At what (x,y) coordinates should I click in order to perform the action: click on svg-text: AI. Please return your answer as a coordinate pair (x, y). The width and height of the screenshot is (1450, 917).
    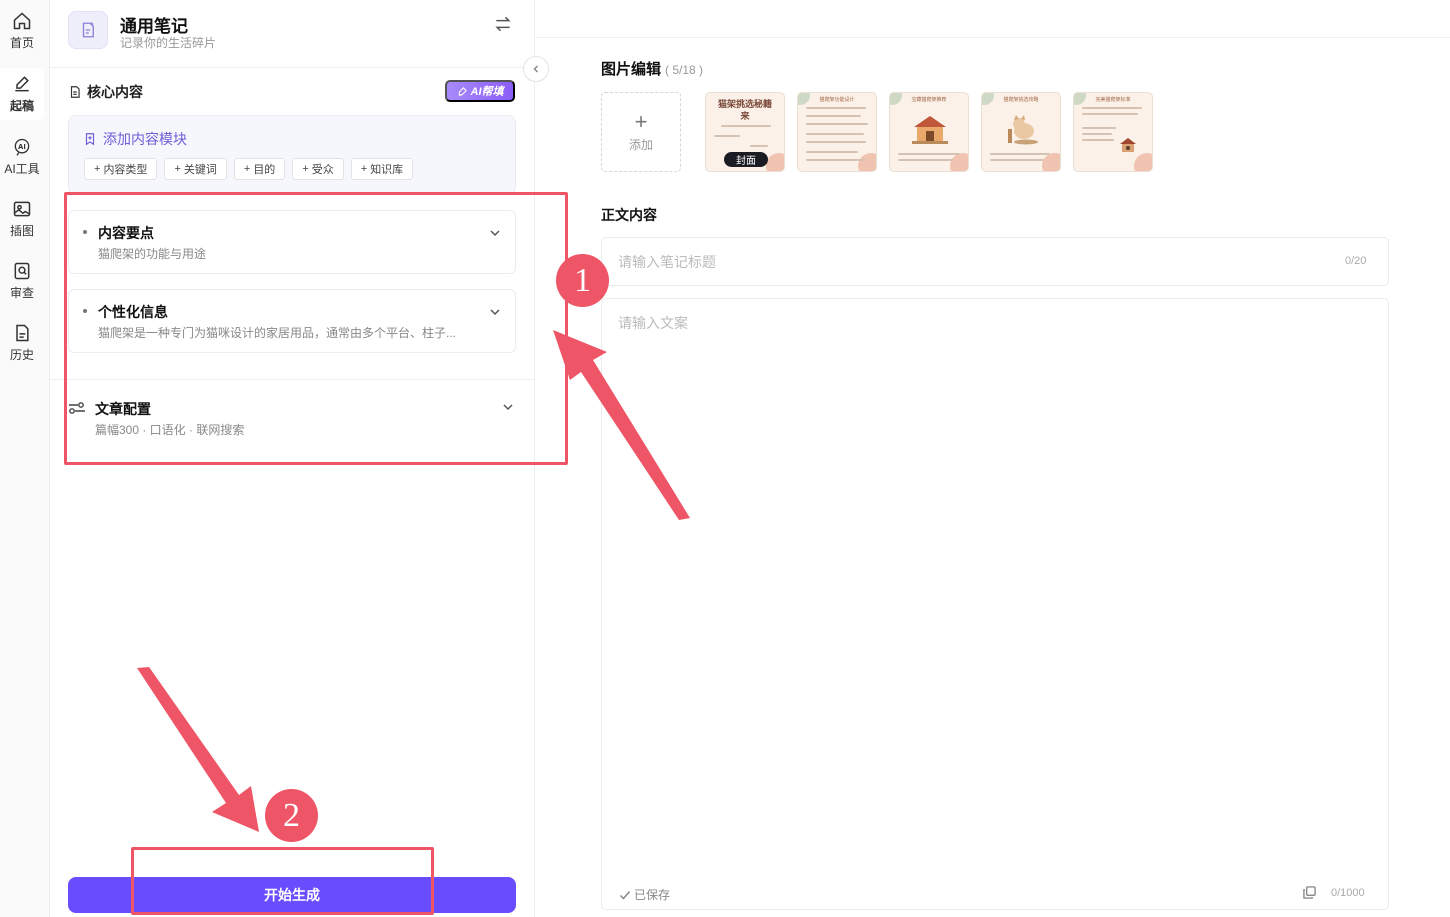
    Looking at the image, I should click on (22, 147).